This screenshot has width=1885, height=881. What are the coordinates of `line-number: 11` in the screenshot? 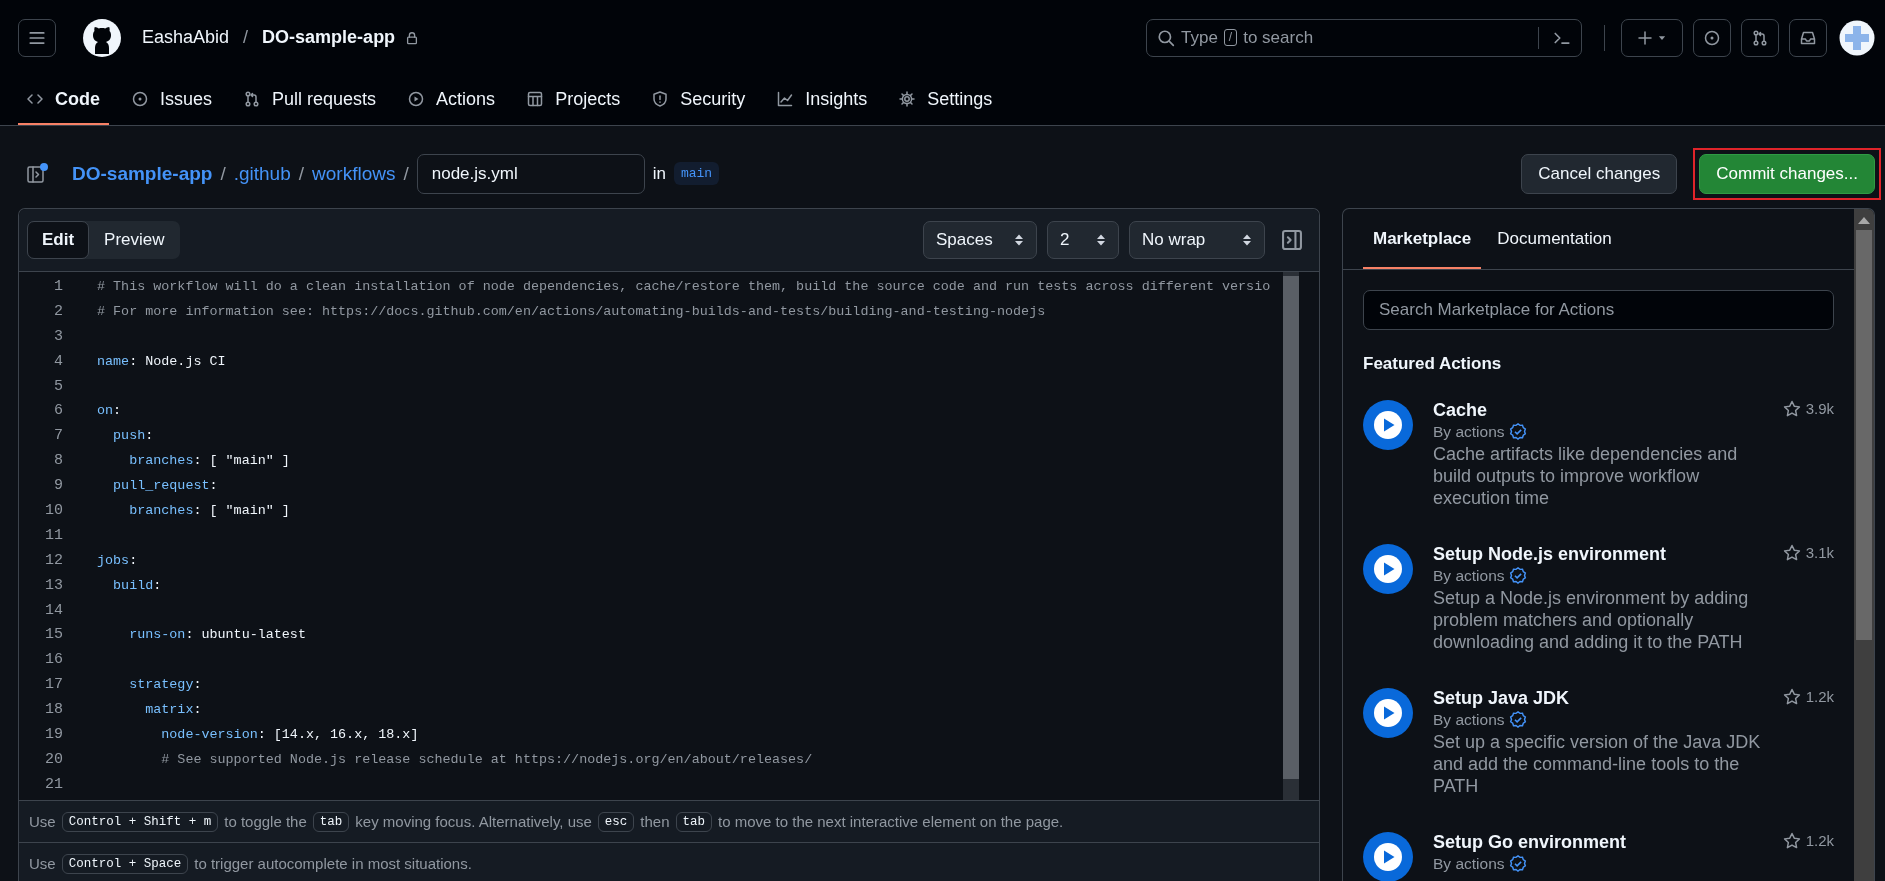 It's located at (53, 535).